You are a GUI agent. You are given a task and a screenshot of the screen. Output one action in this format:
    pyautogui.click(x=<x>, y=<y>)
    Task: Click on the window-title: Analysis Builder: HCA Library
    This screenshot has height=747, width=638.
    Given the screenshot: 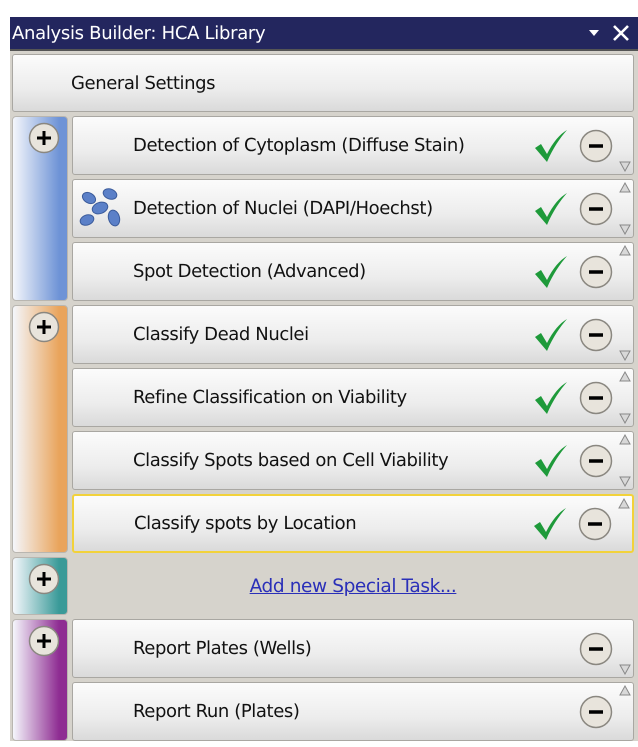 What is the action you would take?
    pyautogui.click(x=139, y=33)
    